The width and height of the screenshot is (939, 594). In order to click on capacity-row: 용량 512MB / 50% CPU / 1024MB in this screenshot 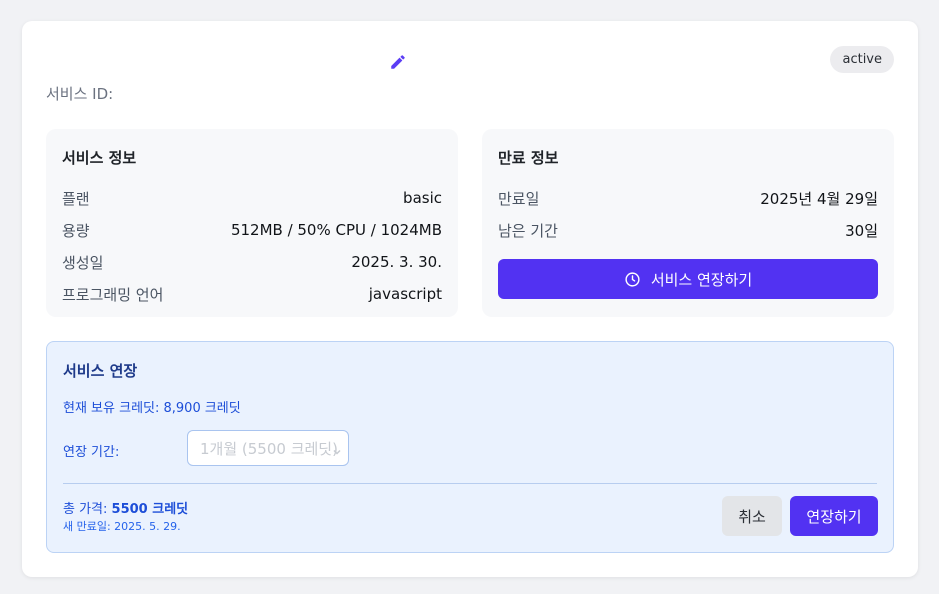, I will do `click(252, 230)`.